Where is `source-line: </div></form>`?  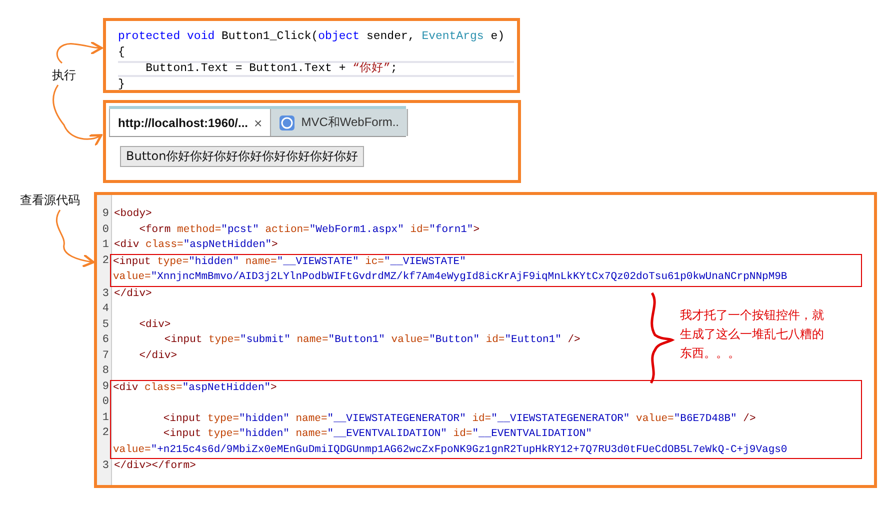 source-line: </div></form> is located at coordinates (154, 466).